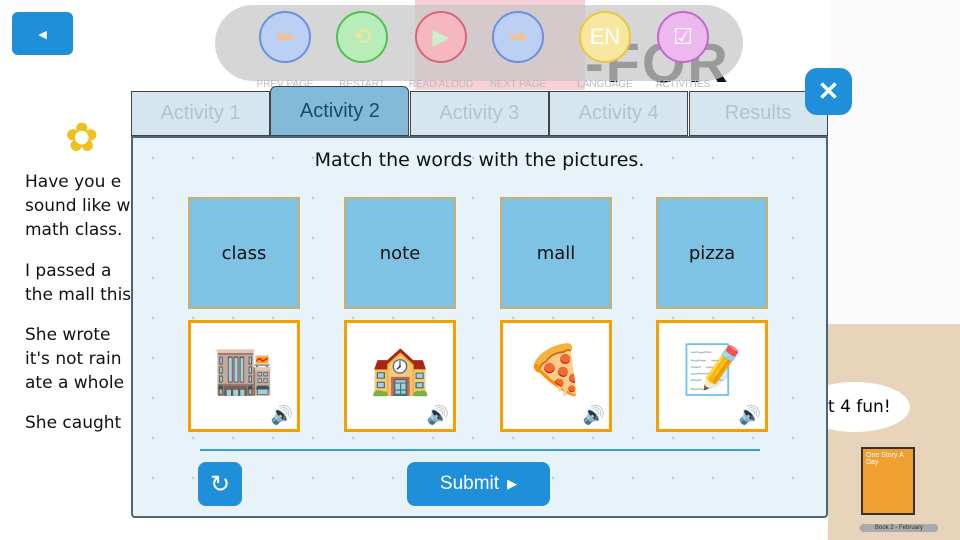 This screenshot has height=540, width=960. I want to click on close-icon: ✕, so click(828, 91).